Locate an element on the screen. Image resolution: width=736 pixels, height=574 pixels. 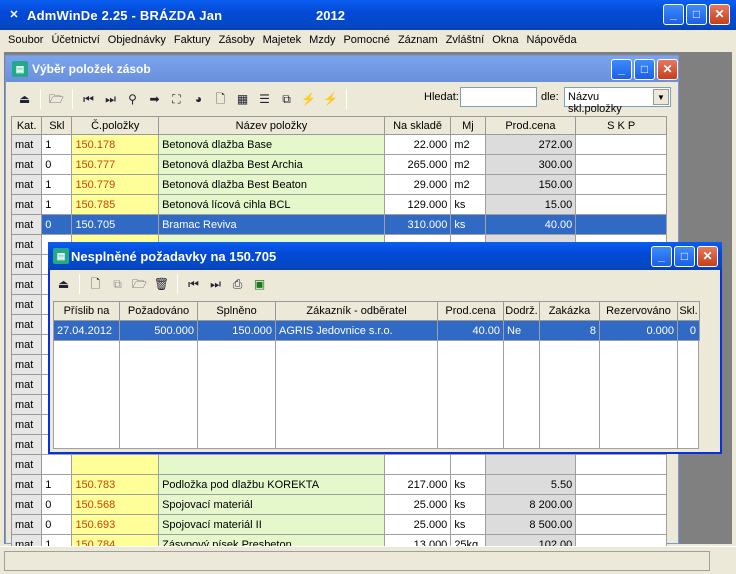
menu-item-8: Záznam is located at coordinates (418, 40).